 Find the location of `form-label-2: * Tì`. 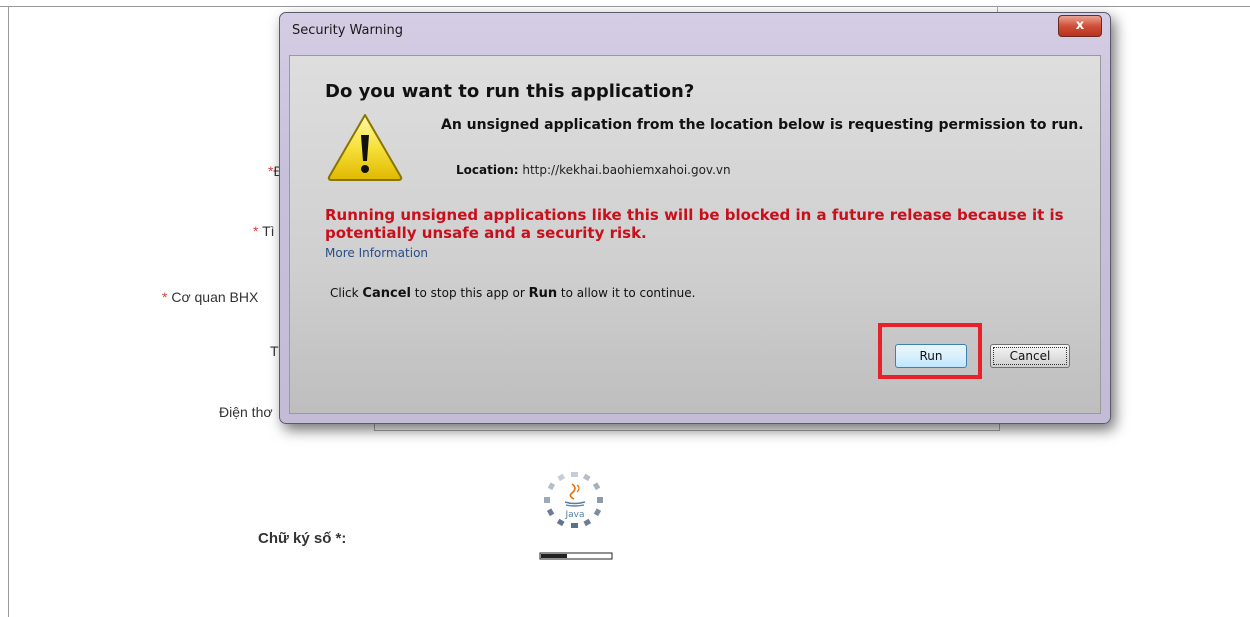

form-label-2: * Tì is located at coordinates (264, 231).